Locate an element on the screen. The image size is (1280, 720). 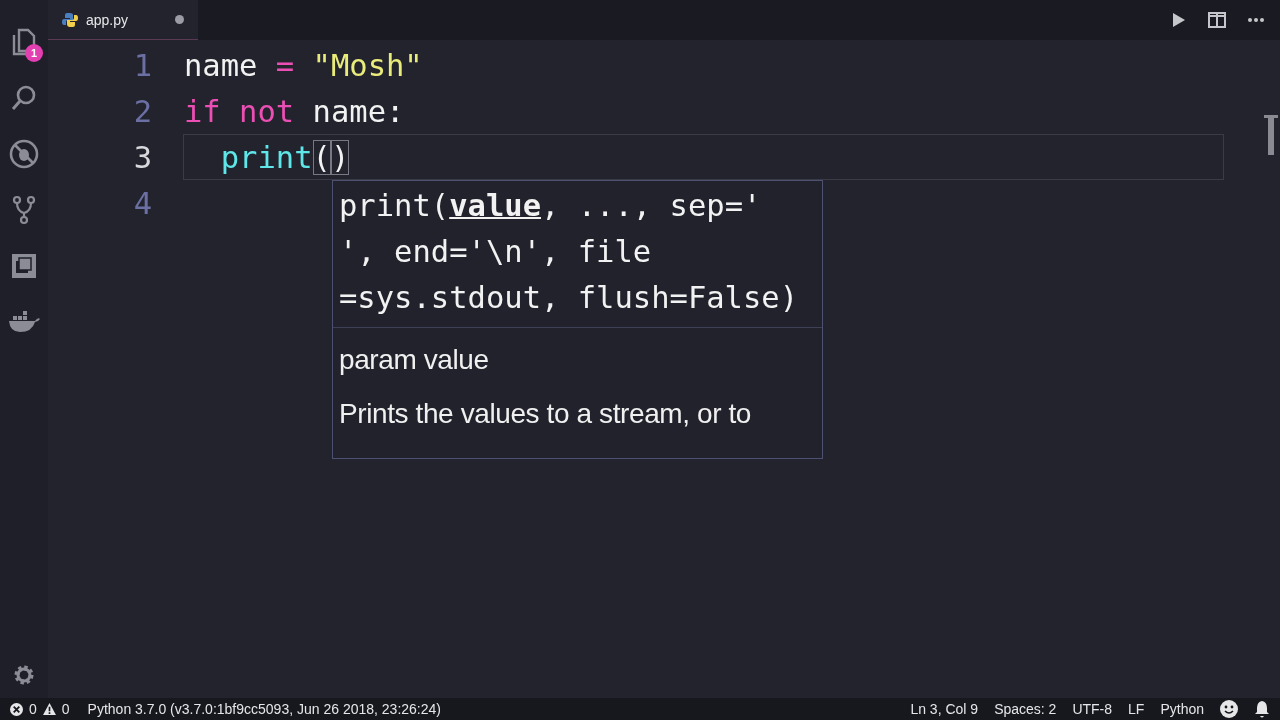
signature-text: print(value, ..., sep=' is located at coordinates (551, 206).